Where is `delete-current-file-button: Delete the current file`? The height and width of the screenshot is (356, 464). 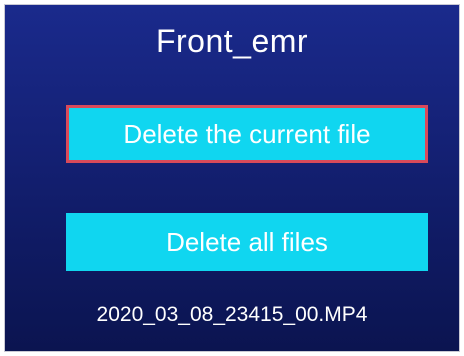
delete-current-file-button: Delete the current file is located at coordinates (247, 134).